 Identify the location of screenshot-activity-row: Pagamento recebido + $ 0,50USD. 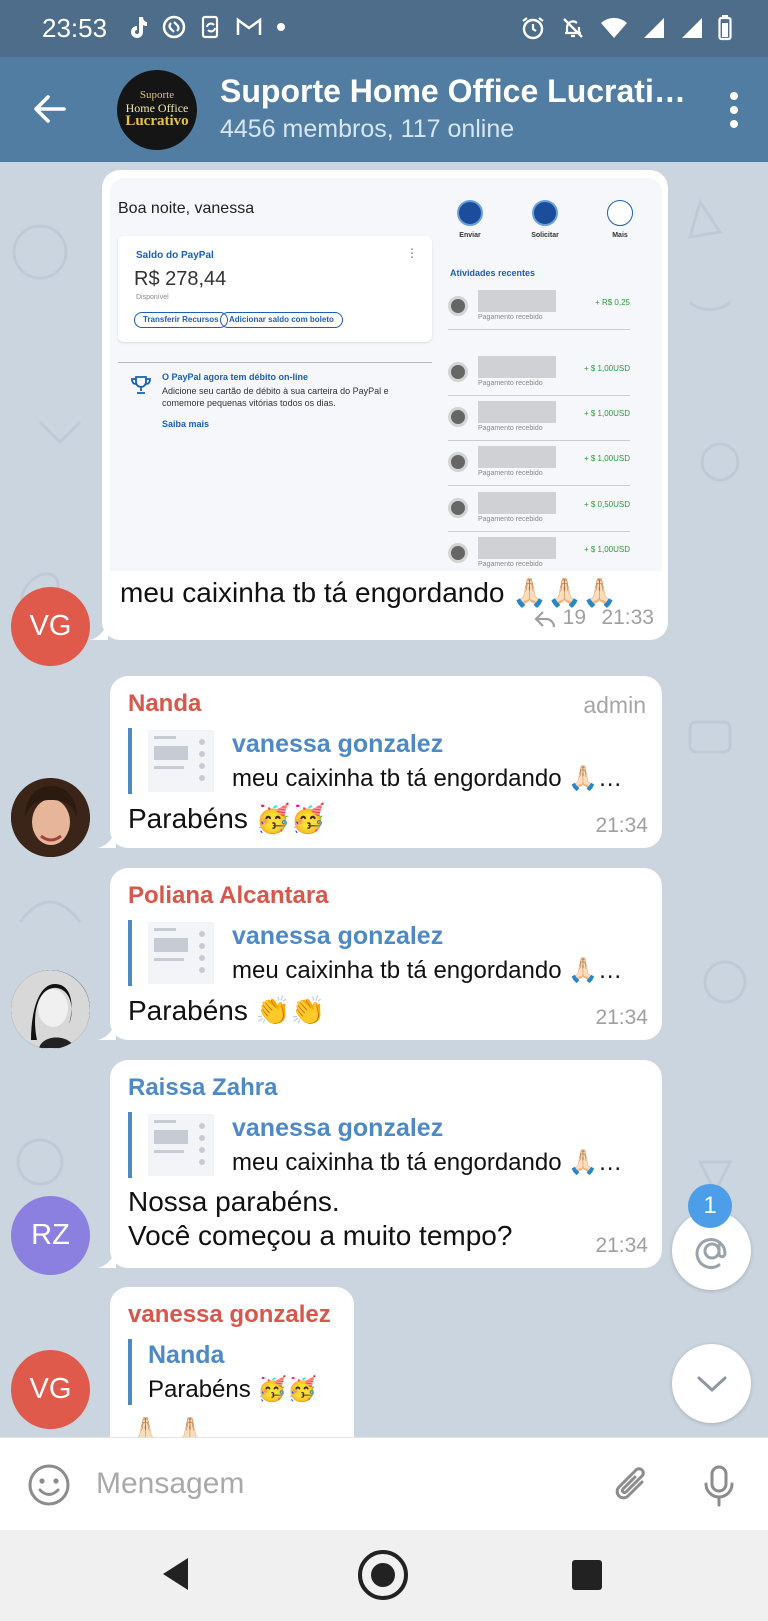
(539, 510).